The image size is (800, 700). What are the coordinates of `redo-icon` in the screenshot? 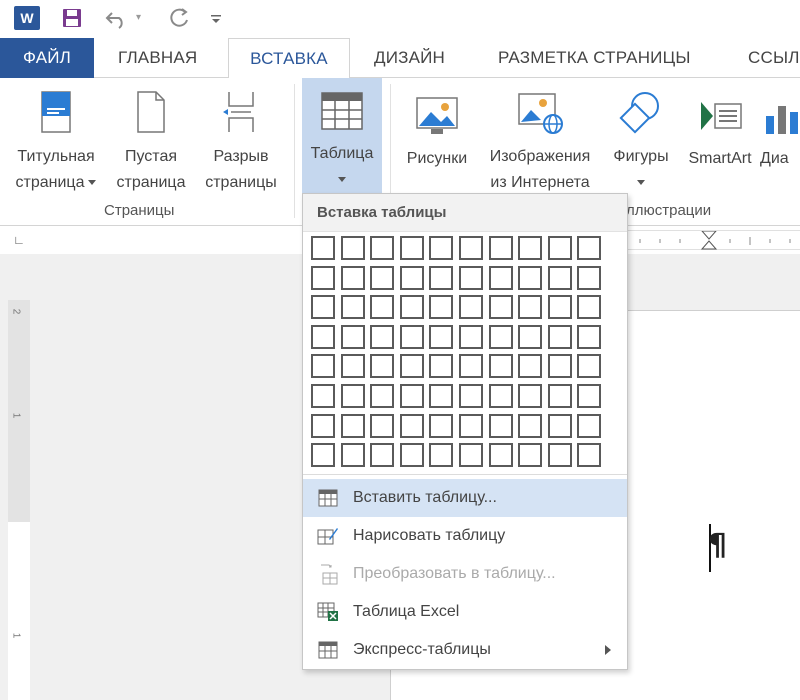 It's located at (180, 18).